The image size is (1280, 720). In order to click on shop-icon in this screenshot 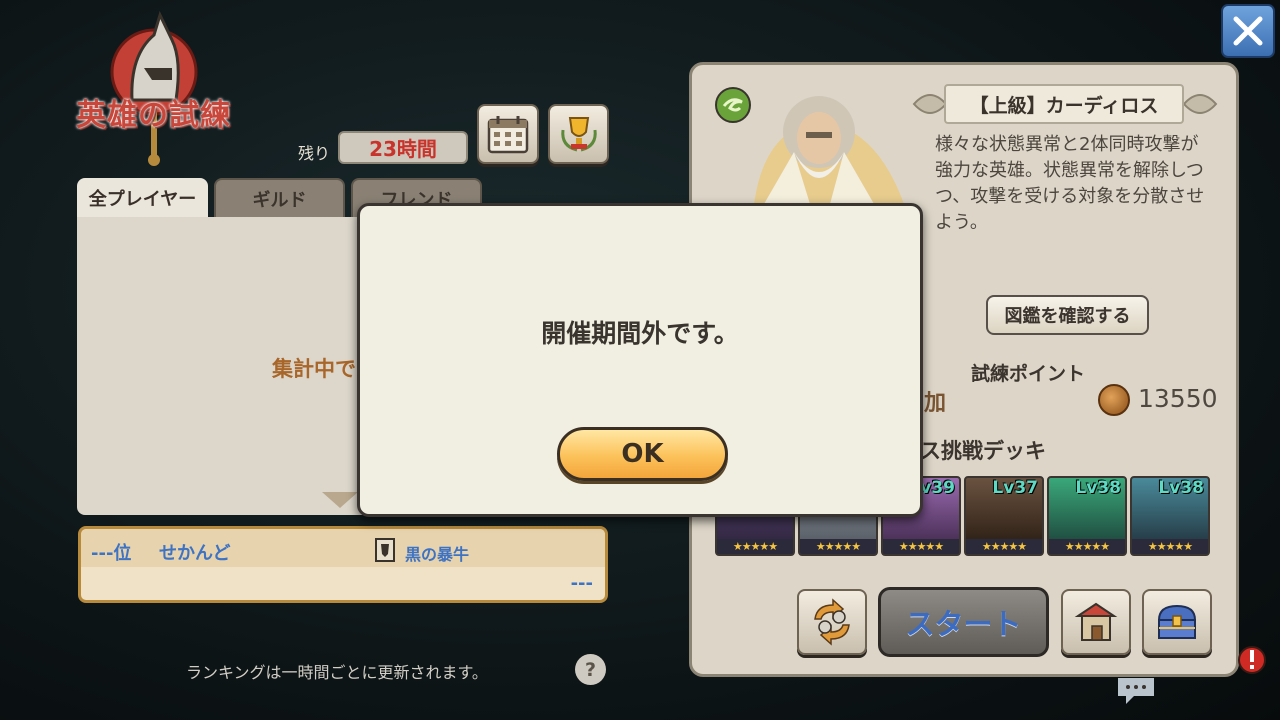, I will do `click(1096, 621)`.